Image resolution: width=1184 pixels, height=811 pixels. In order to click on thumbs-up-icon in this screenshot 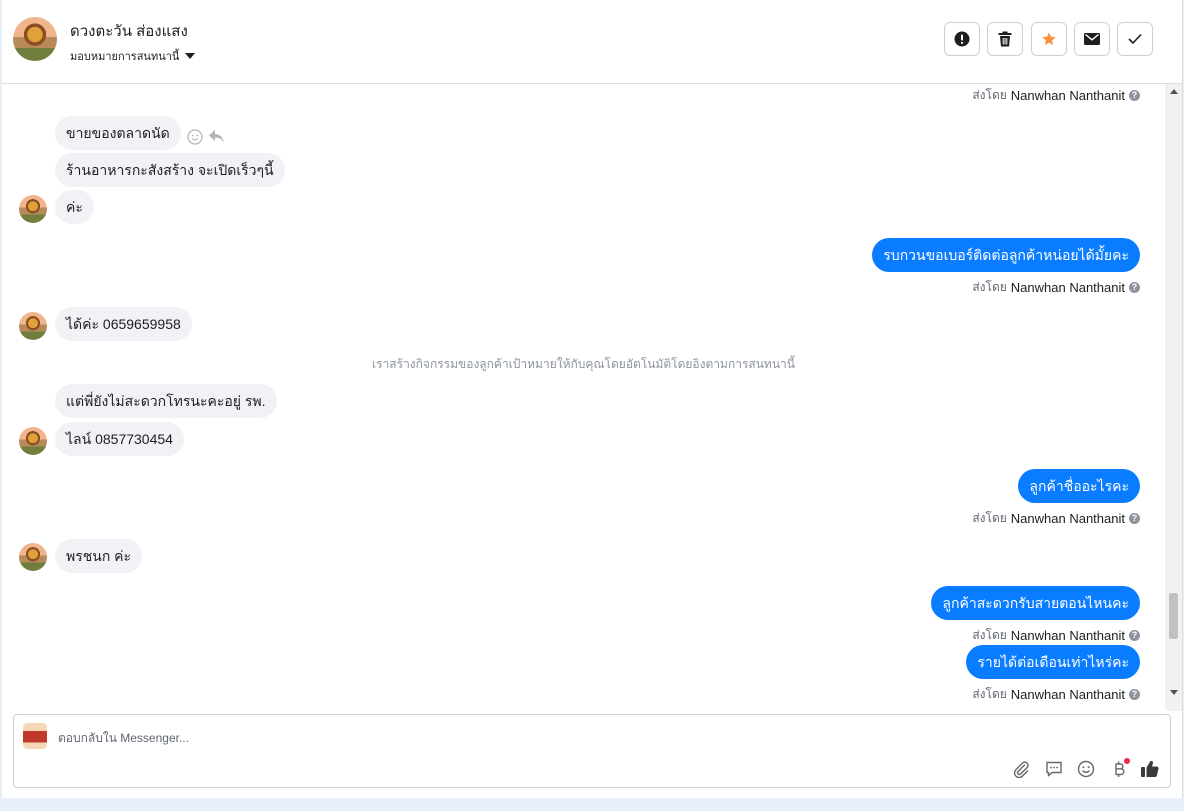, I will do `click(1150, 769)`.